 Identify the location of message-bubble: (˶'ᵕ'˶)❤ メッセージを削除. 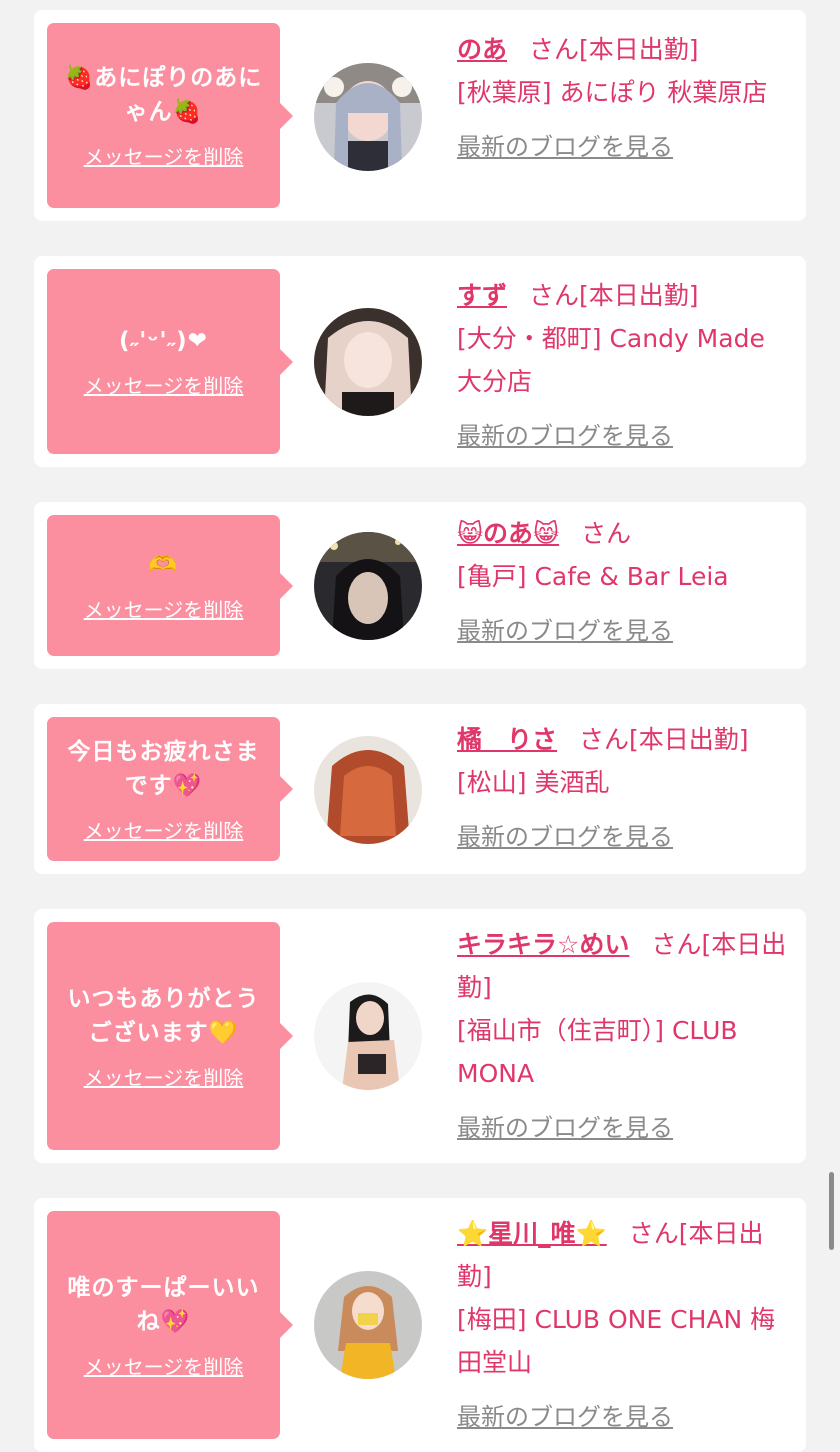
(170, 361).